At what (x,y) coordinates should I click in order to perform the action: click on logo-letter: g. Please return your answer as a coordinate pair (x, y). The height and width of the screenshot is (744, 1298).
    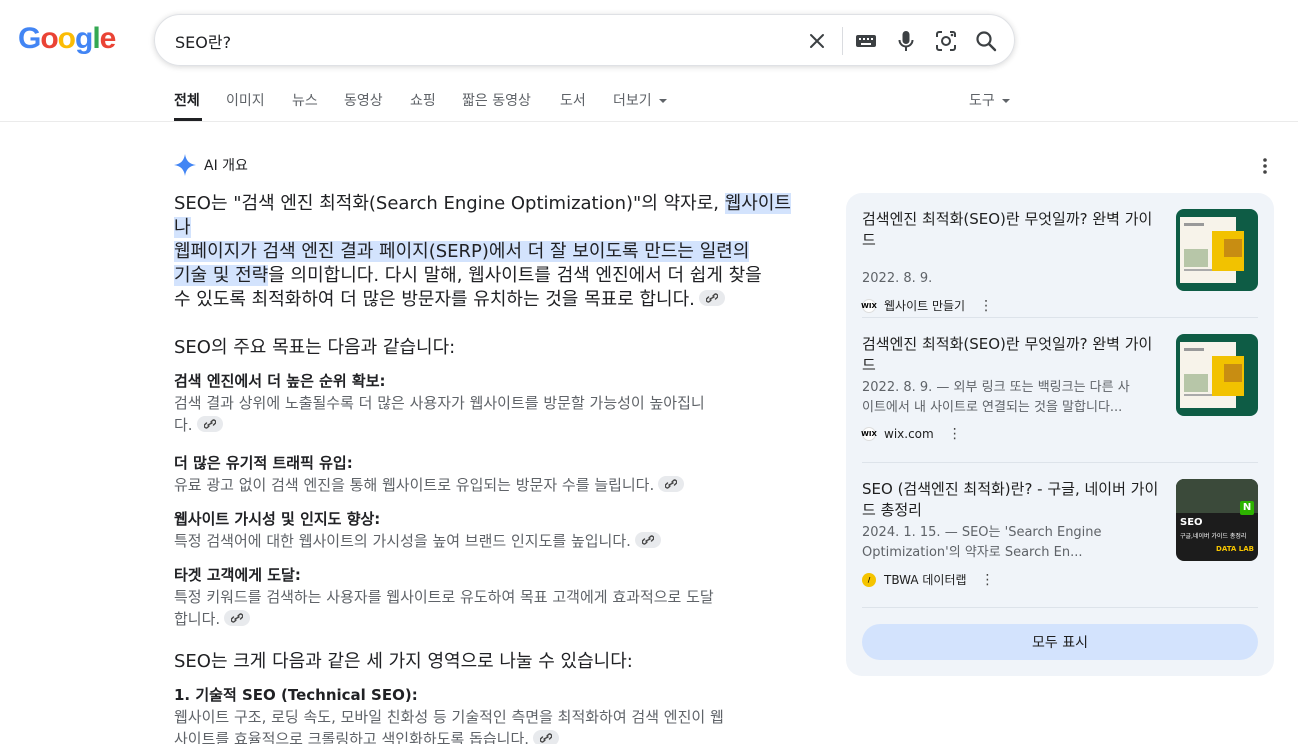
    Looking at the image, I should click on (84, 38).